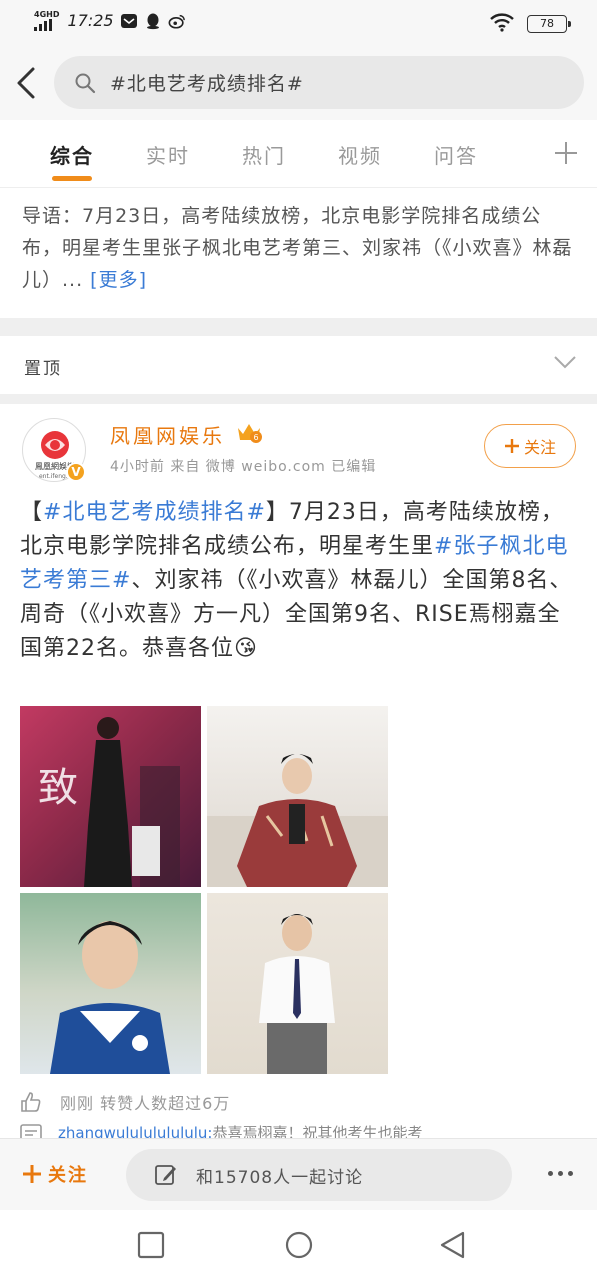 This screenshot has height=1280, width=597. What do you see at coordinates (502, 24) in the screenshot?
I see `wifi-icon` at bounding box center [502, 24].